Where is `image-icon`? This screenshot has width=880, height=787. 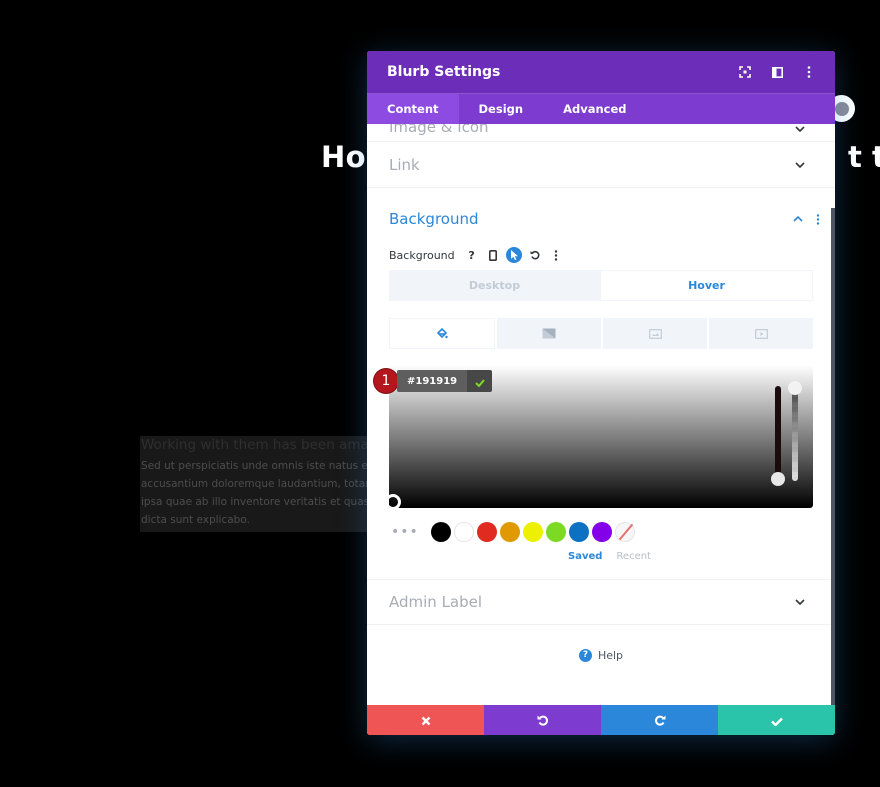
image-icon is located at coordinates (655, 333).